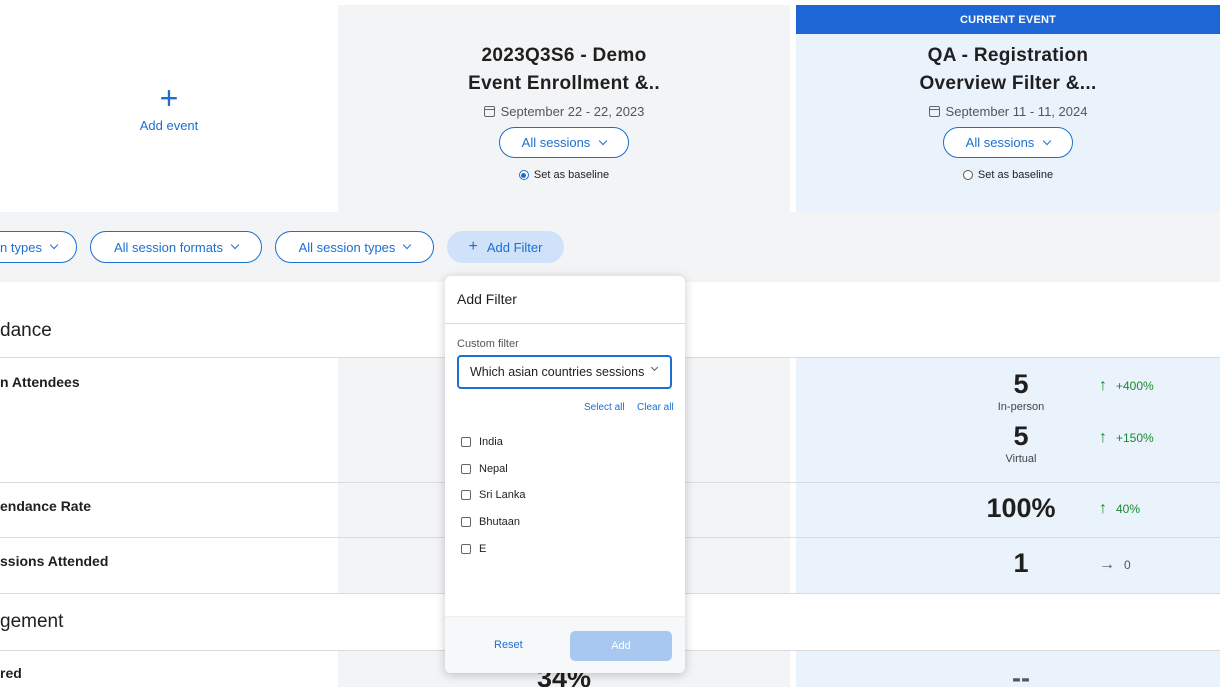  Describe the element at coordinates (1135, 386) in the screenshot. I see `delta-value: +400%` at that location.